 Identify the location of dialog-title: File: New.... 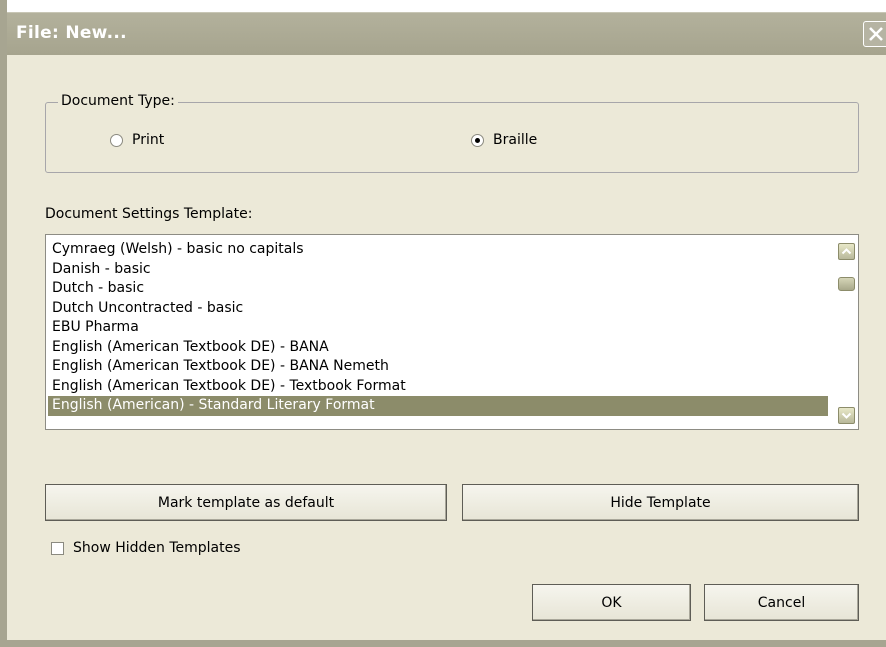
(71, 33).